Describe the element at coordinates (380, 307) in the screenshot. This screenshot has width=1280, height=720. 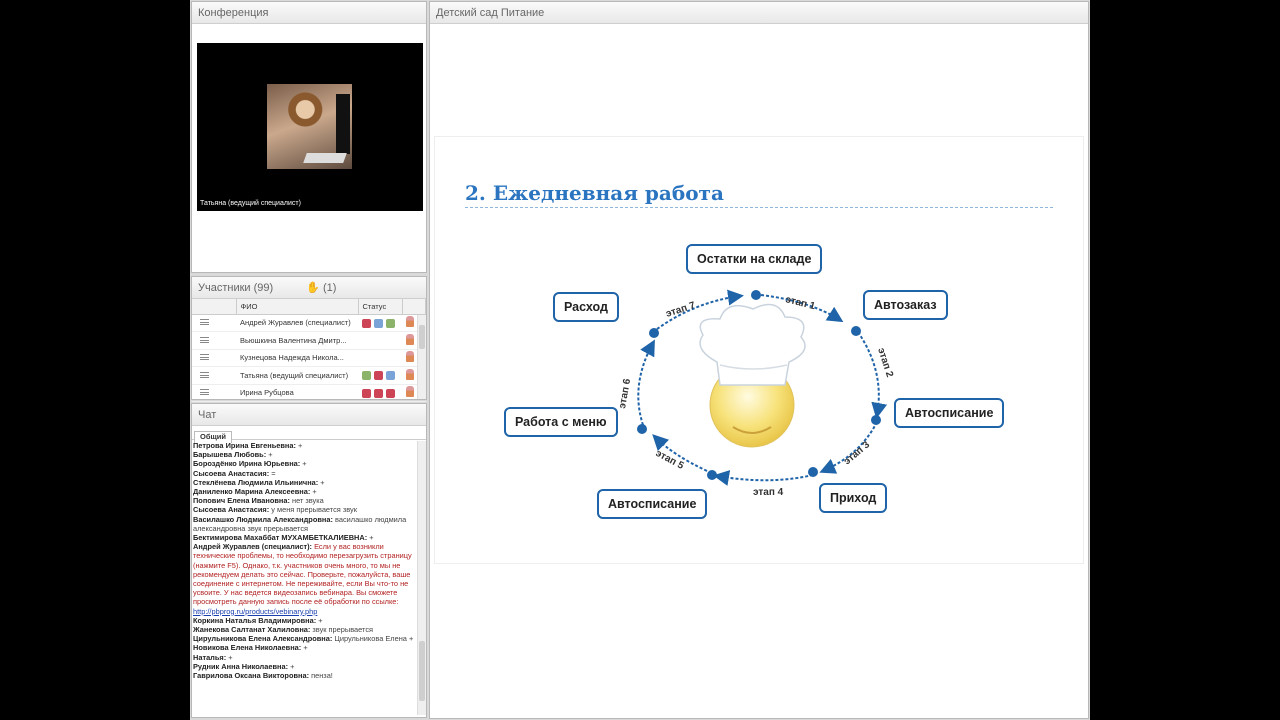
I see `status-column-header: Статус` at that location.